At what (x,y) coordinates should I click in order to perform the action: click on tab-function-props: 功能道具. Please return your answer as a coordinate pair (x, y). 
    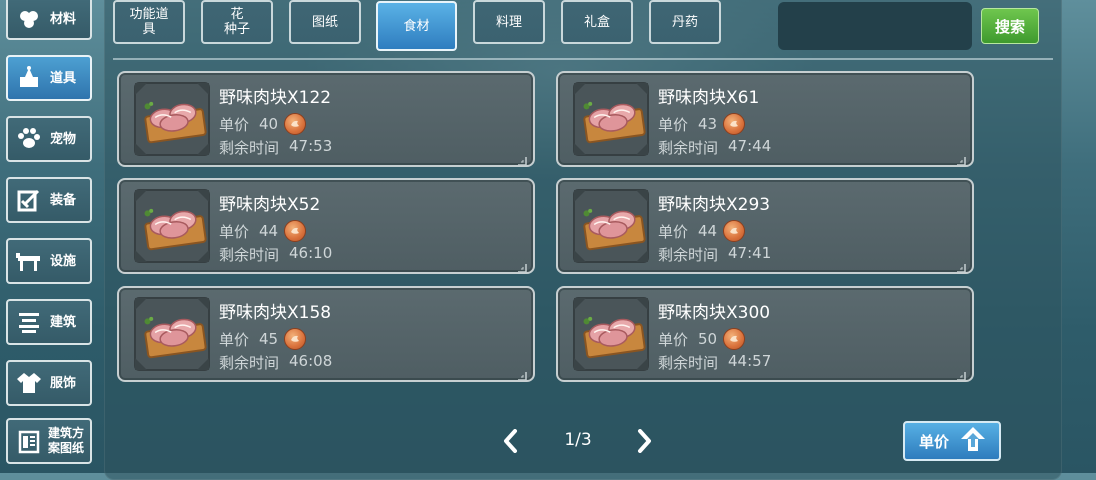
    Looking at the image, I should click on (149, 22).